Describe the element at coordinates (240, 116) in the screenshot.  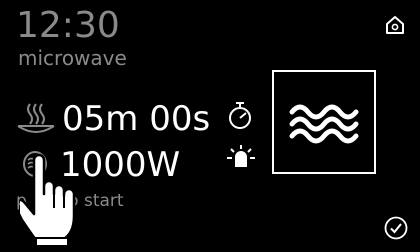
I see `stopwatch-icon` at that location.